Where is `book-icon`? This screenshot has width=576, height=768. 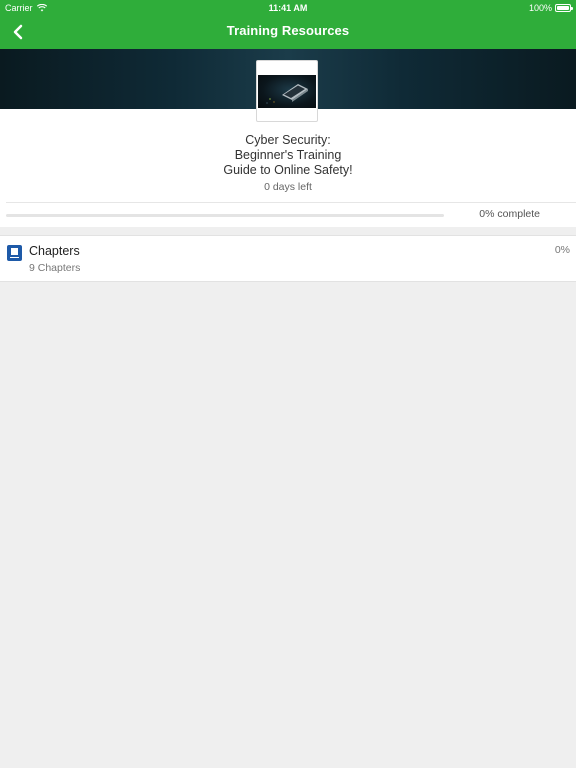
book-icon is located at coordinates (14, 253).